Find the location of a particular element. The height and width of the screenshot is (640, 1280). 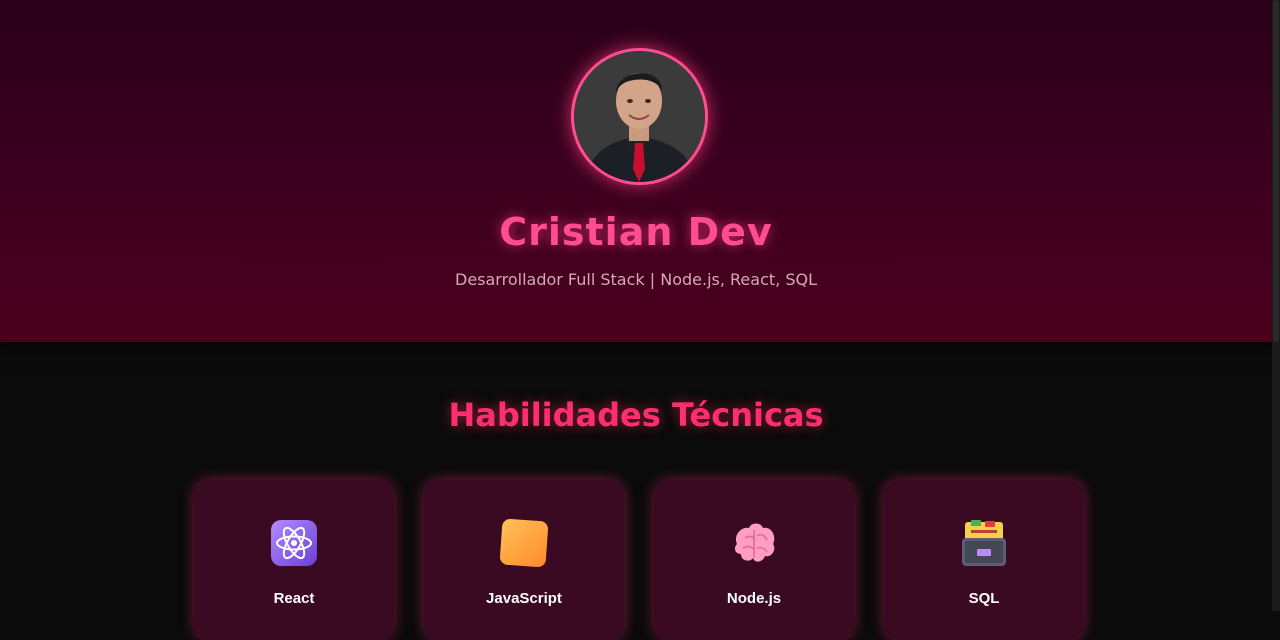

skill-card-react: React is located at coordinates (294, 560).